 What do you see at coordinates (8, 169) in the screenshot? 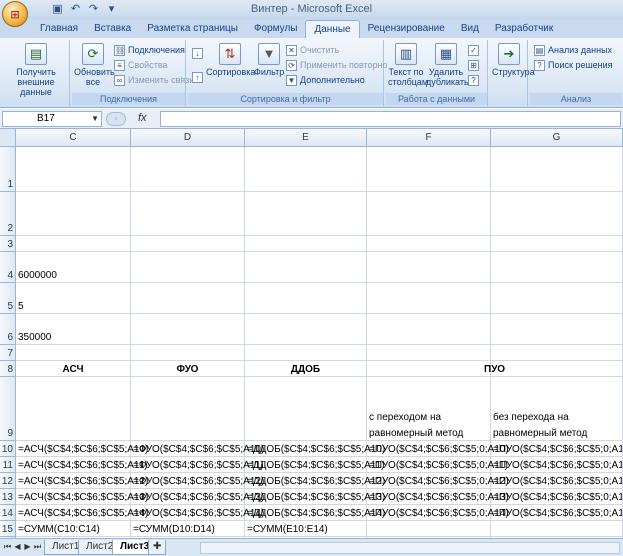
I see `row-header-1: 1` at bounding box center [8, 169].